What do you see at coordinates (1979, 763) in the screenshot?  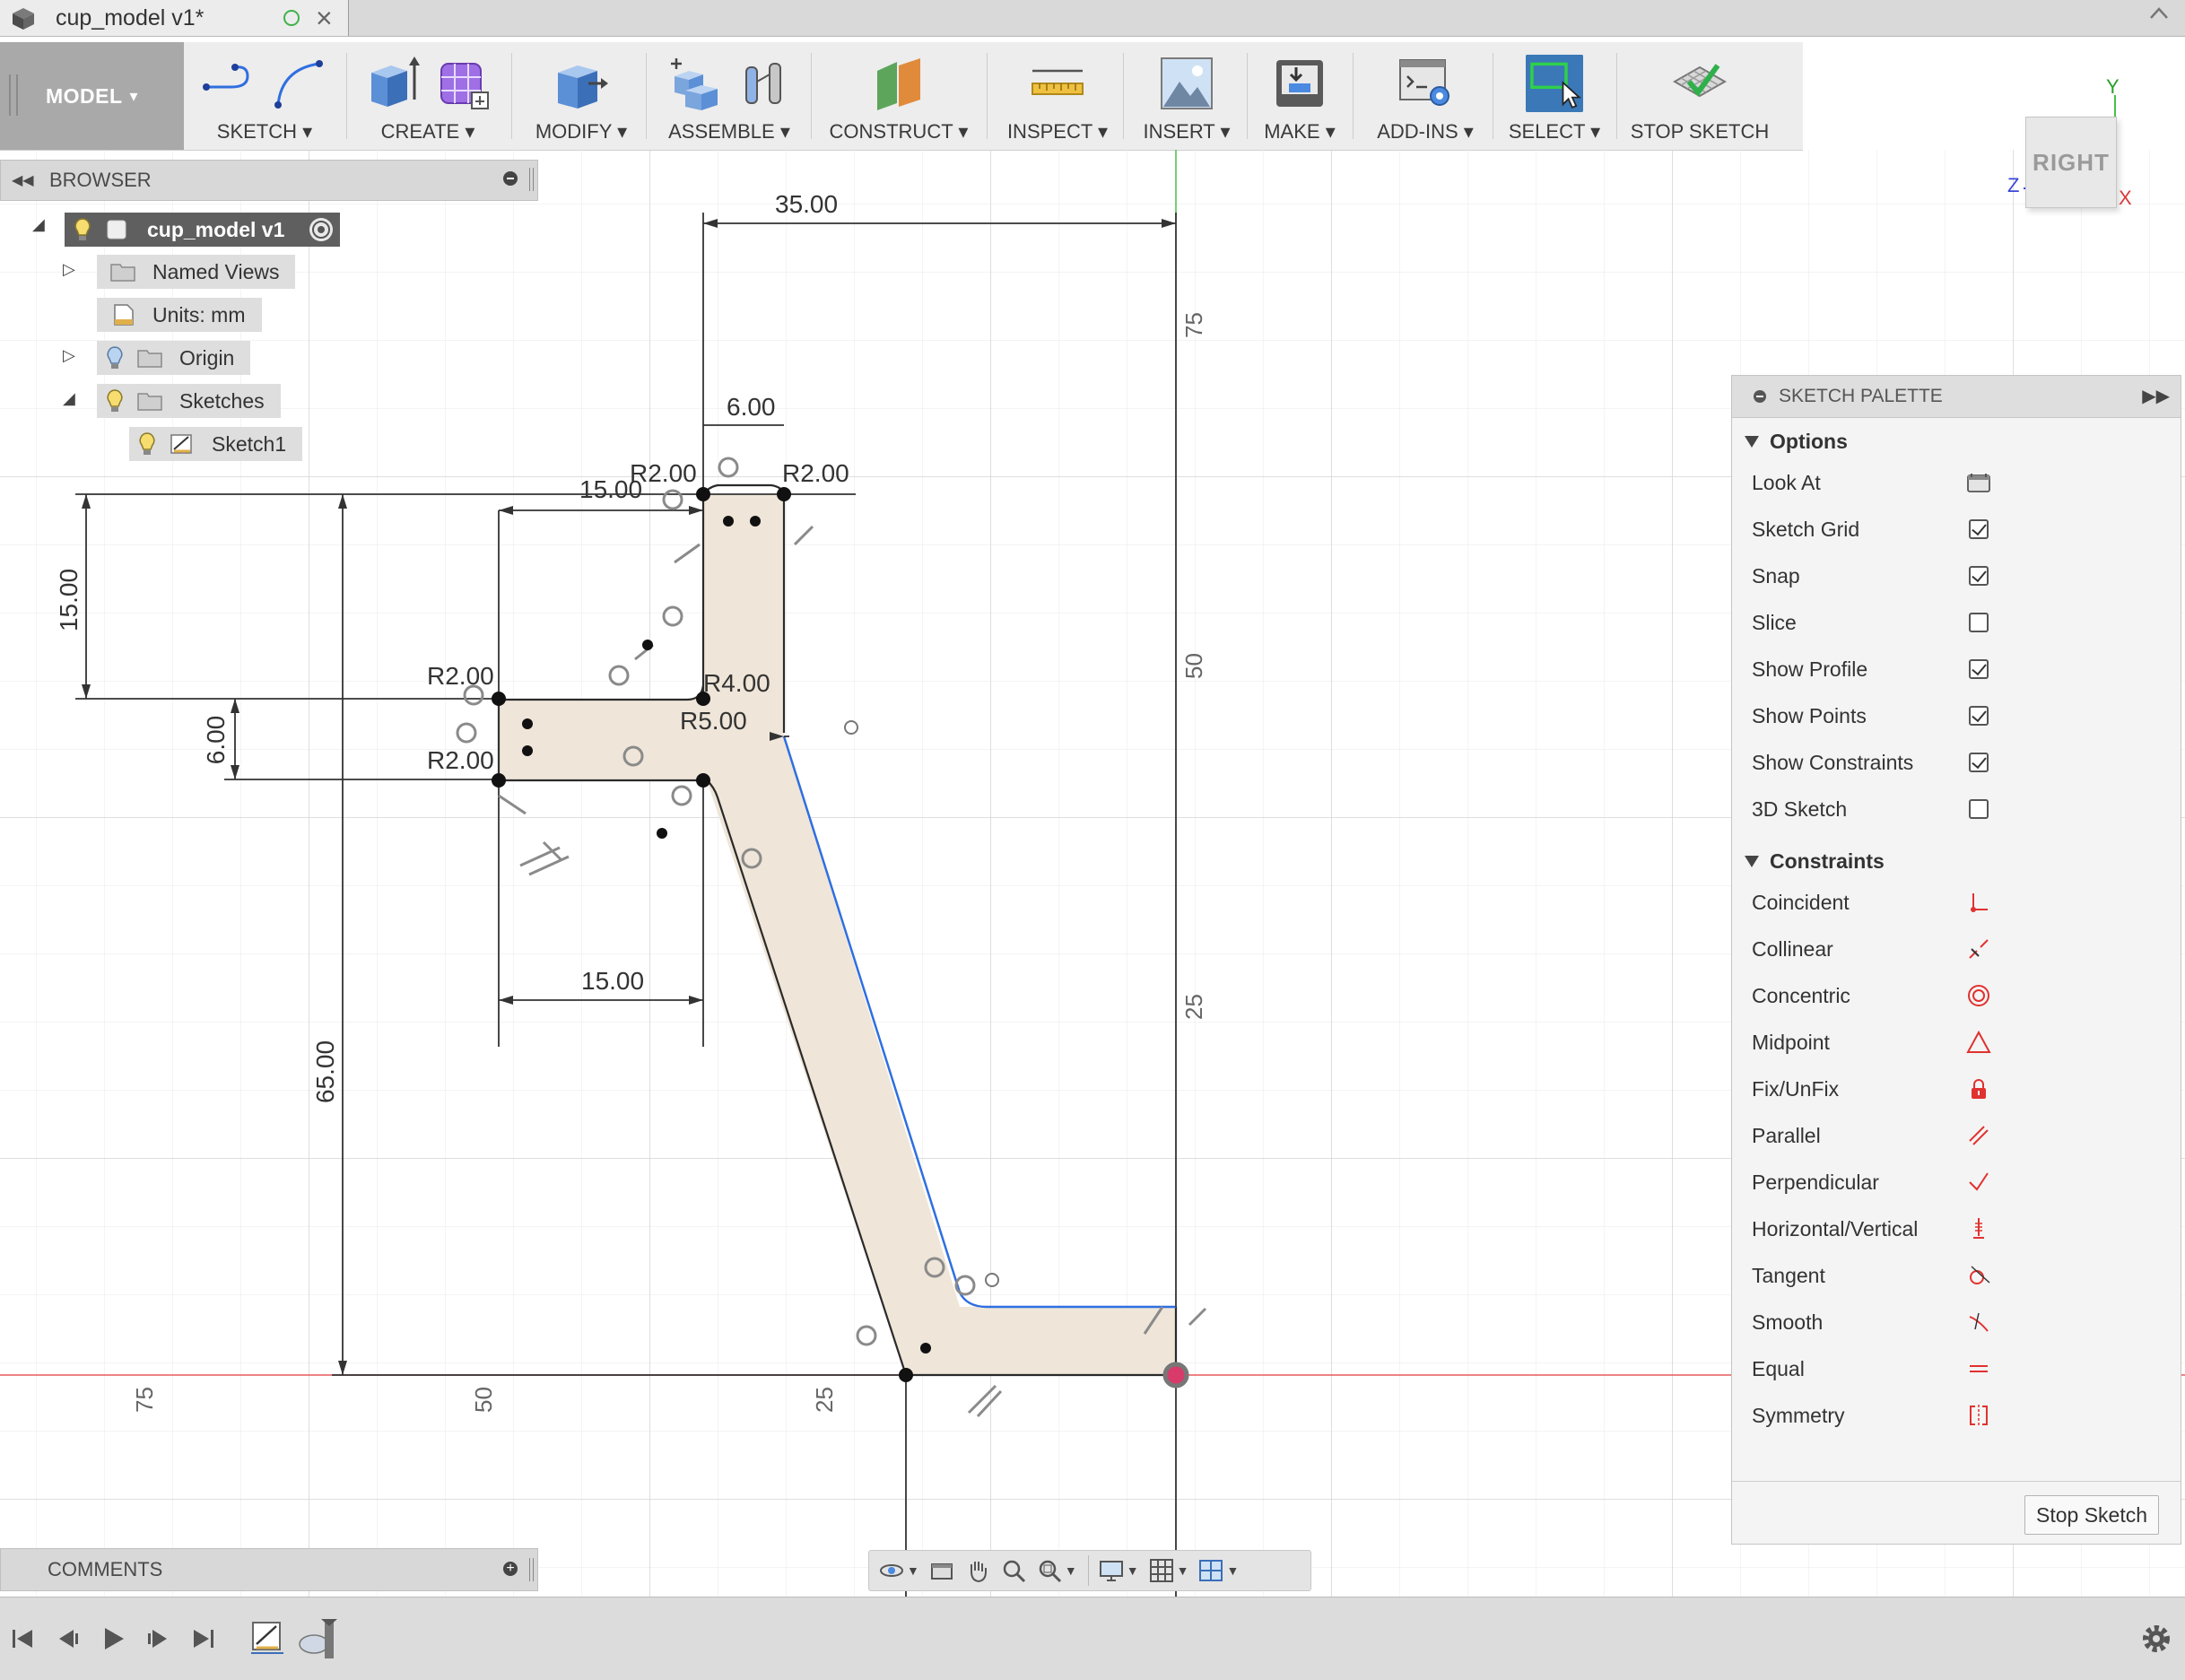 I see `show-constraints-checkbox` at bounding box center [1979, 763].